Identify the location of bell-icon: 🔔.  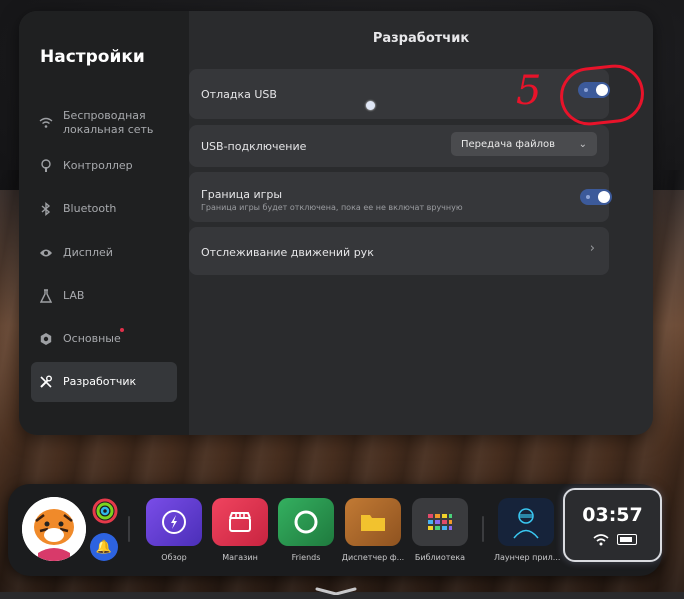
(104, 547).